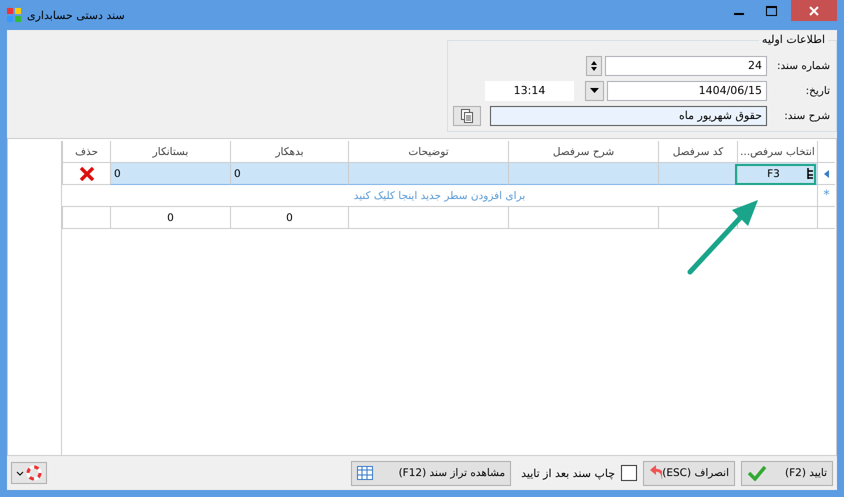  Describe the element at coordinates (826, 174) in the screenshot. I see `current-row-icon` at that location.